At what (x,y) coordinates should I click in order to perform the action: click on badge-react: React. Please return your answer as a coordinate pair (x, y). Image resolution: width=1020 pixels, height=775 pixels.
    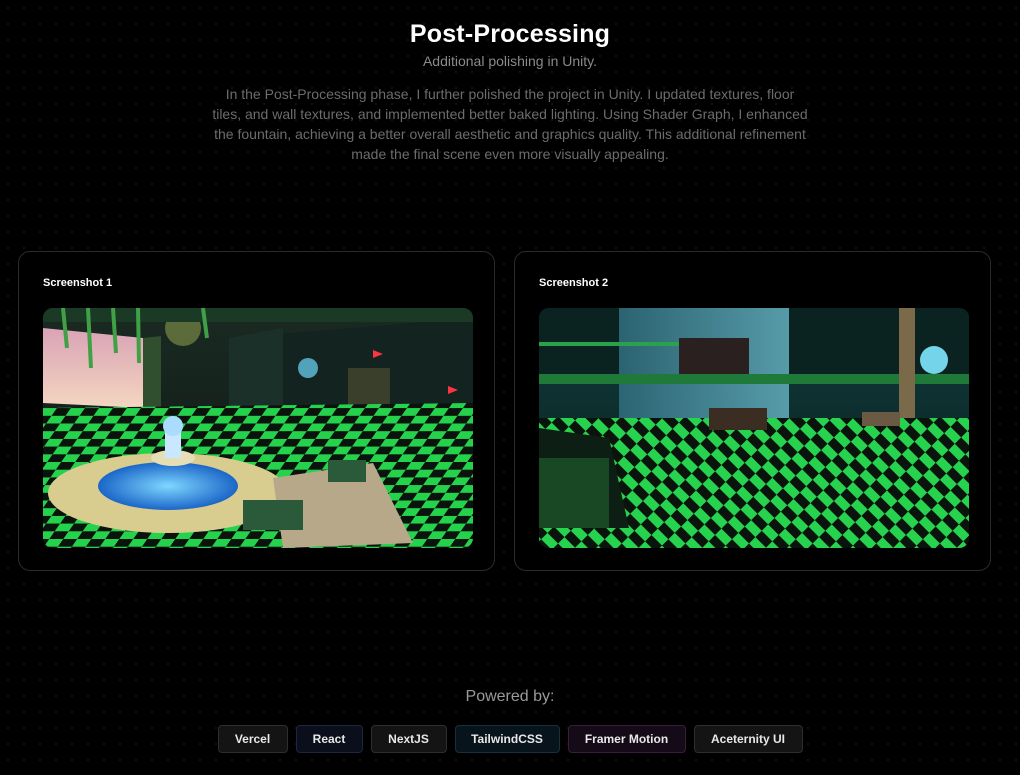
    Looking at the image, I should click on (329, 739).